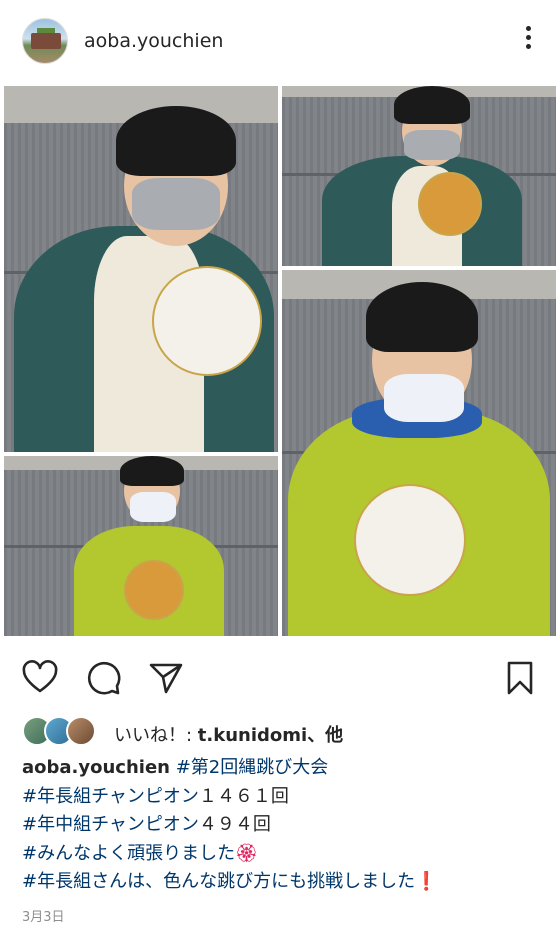 Image resolution: width=560 pixels, height=932 pixels. What do you see at coordinates (110, 796) in the screenshot?
I see `hashtag: #年長組チャンピオン` at bounding box center [110, 796].